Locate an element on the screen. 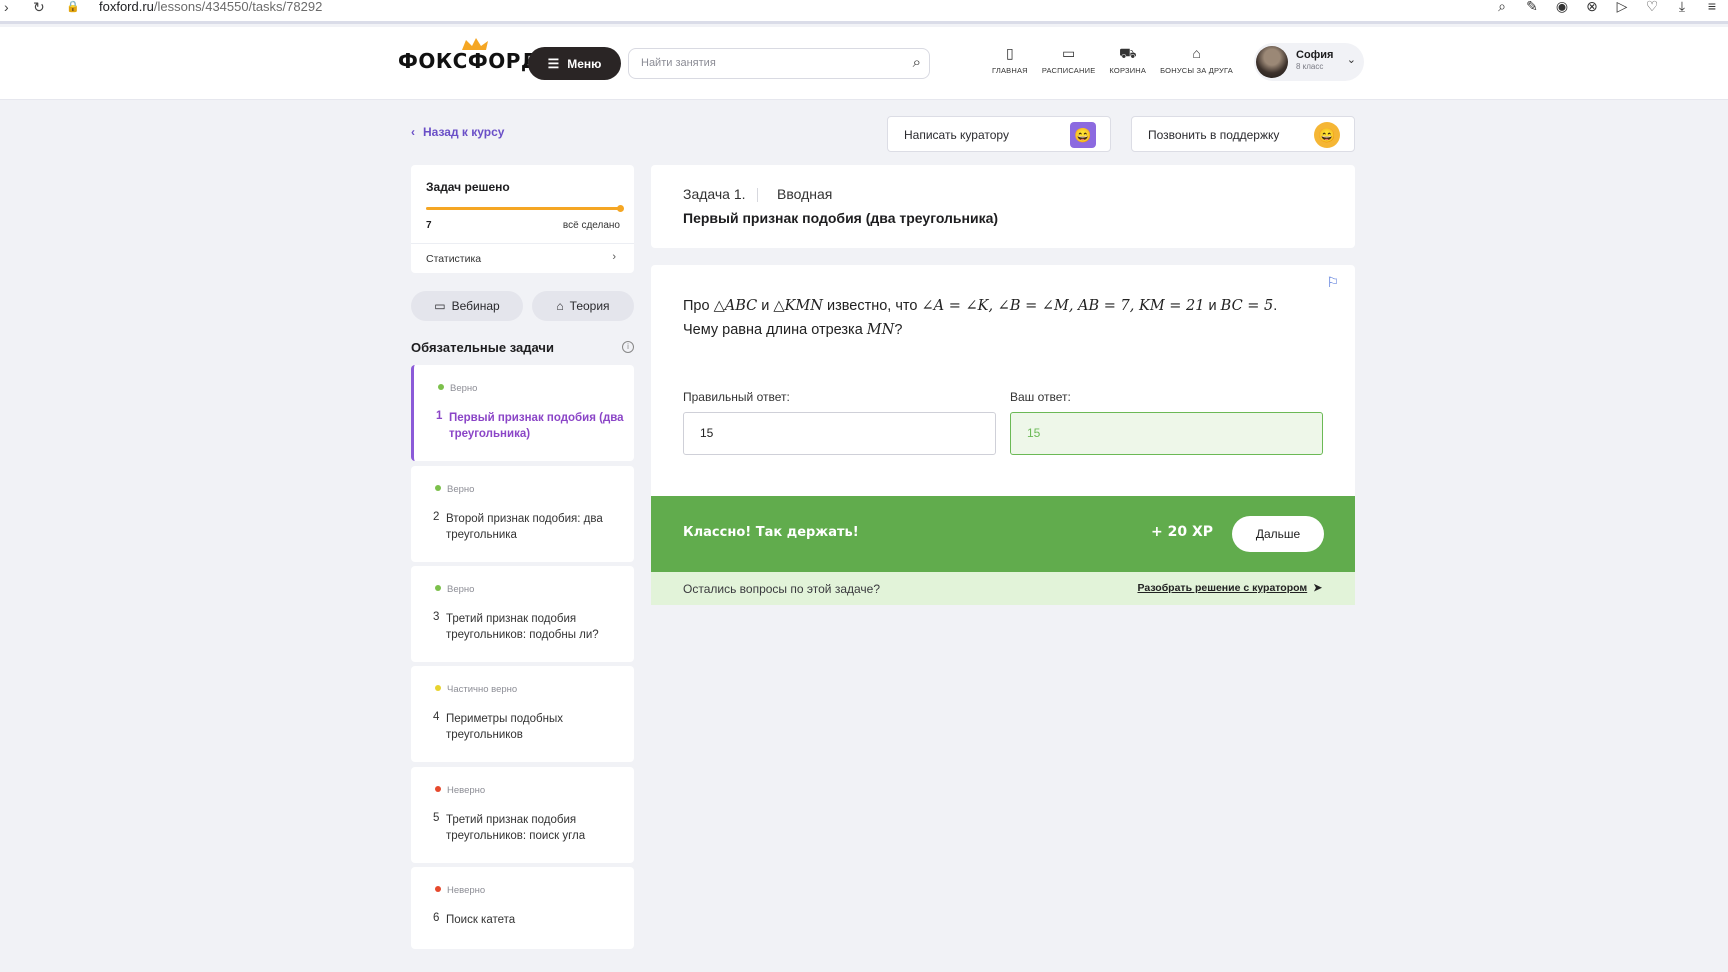 Image resolution: width=1728 pixels, height=972 pixels. nav-schedule: ▭ РАСПИСАНИЕ is located at coordinates (1069, 60).